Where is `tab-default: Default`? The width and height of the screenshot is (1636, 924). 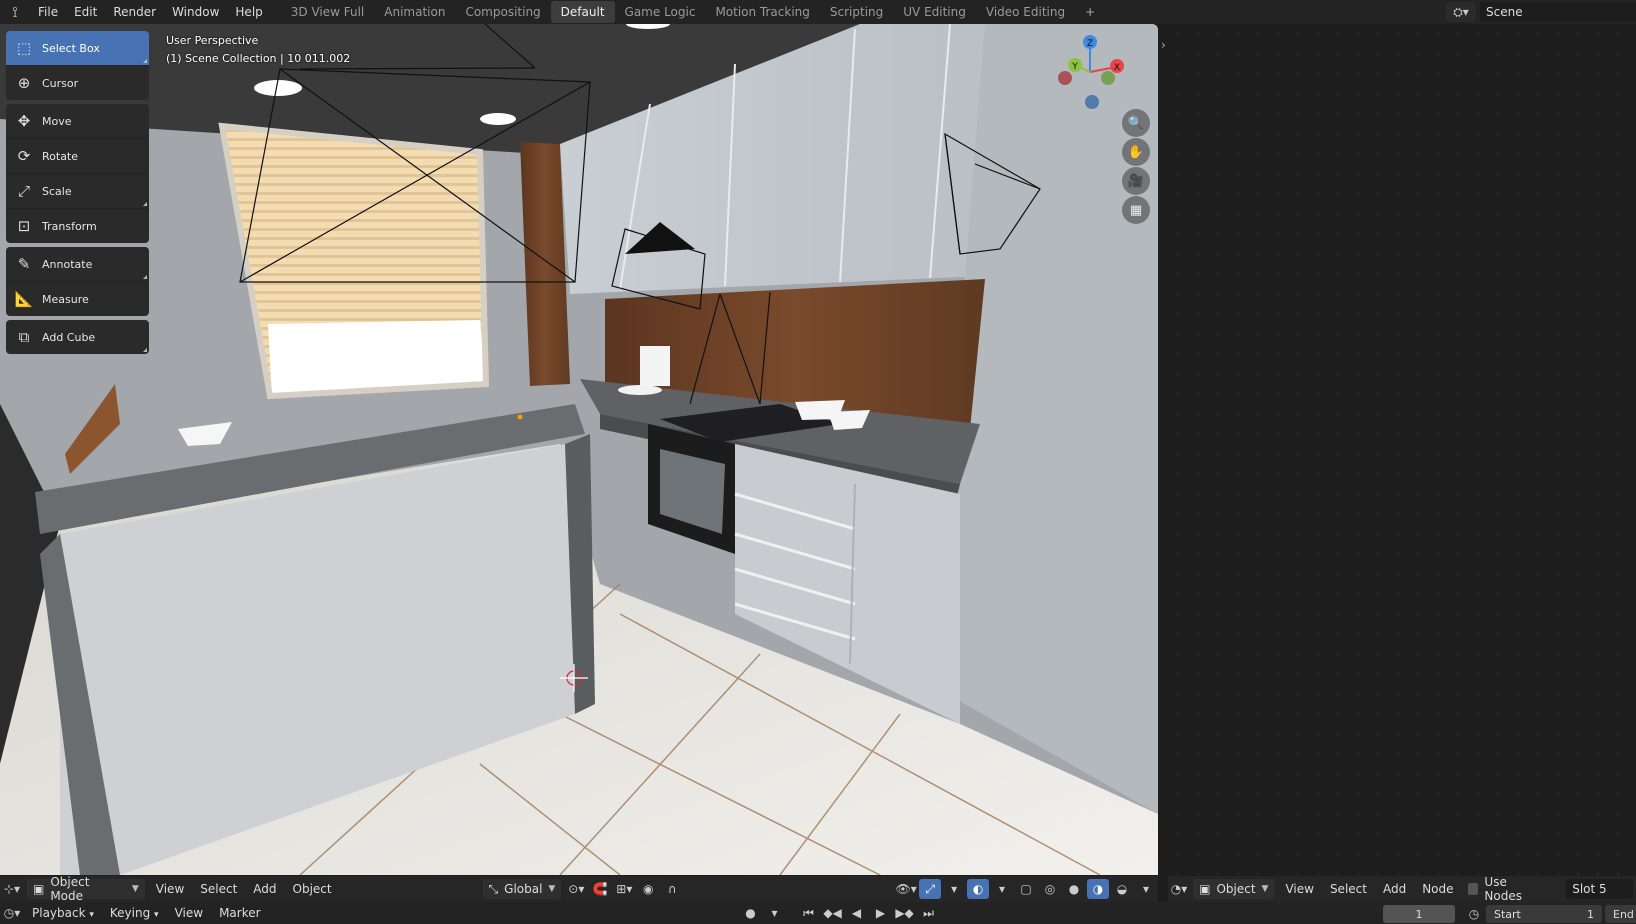
tab-default: Default is located at coordinates (582, 12).